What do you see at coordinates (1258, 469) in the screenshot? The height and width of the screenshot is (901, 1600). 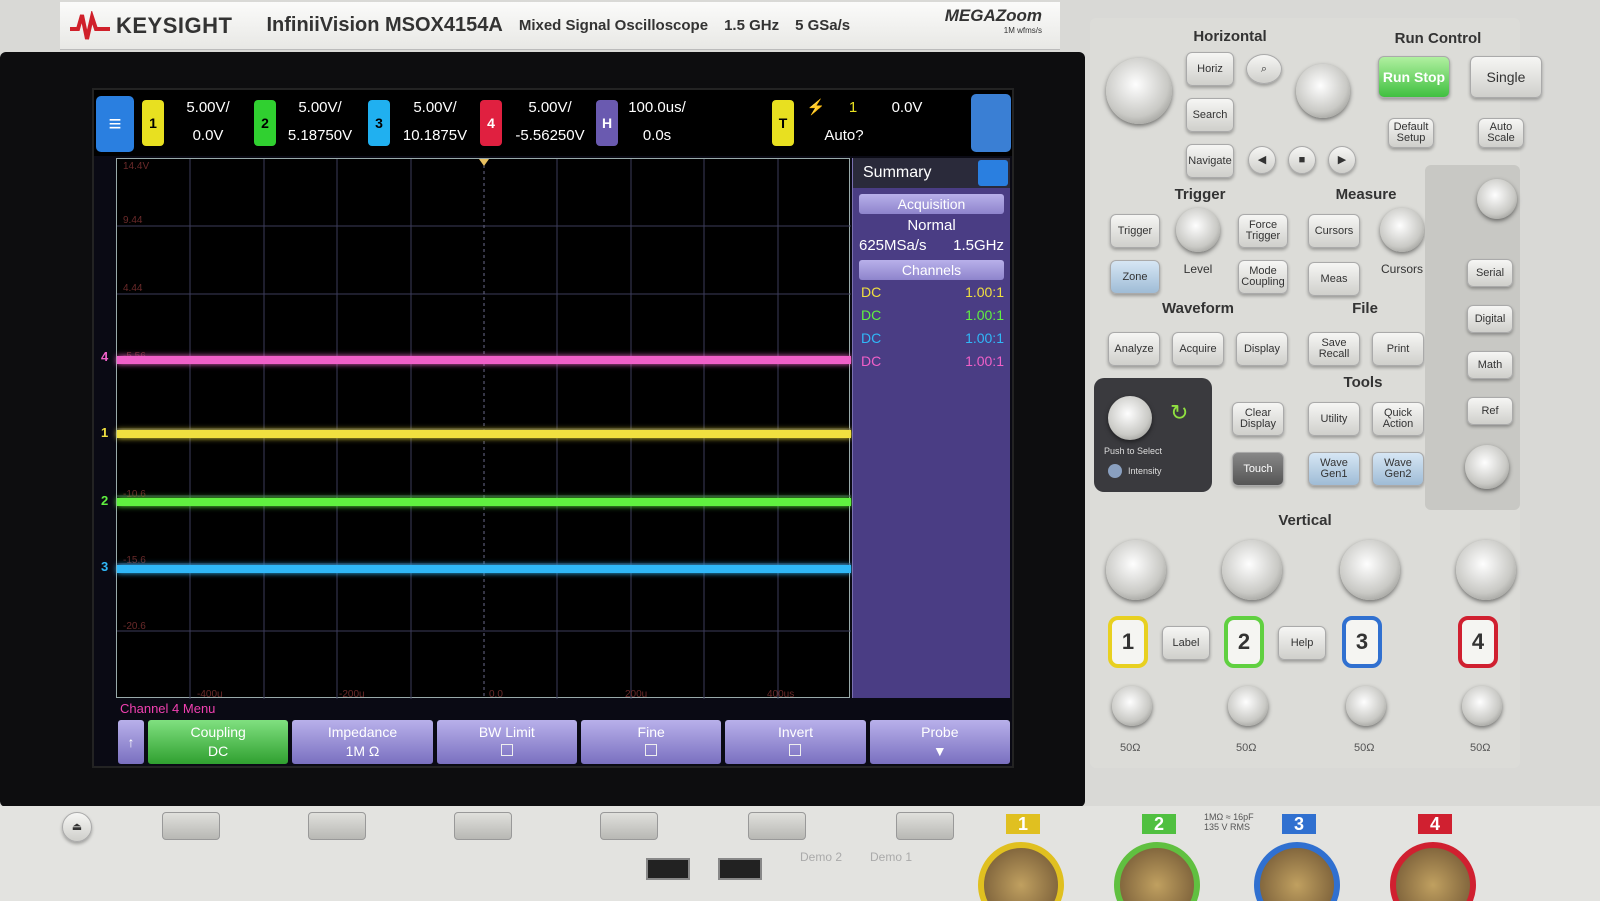 I see `touch-button: Touch` at bounding box center [1258, 469].